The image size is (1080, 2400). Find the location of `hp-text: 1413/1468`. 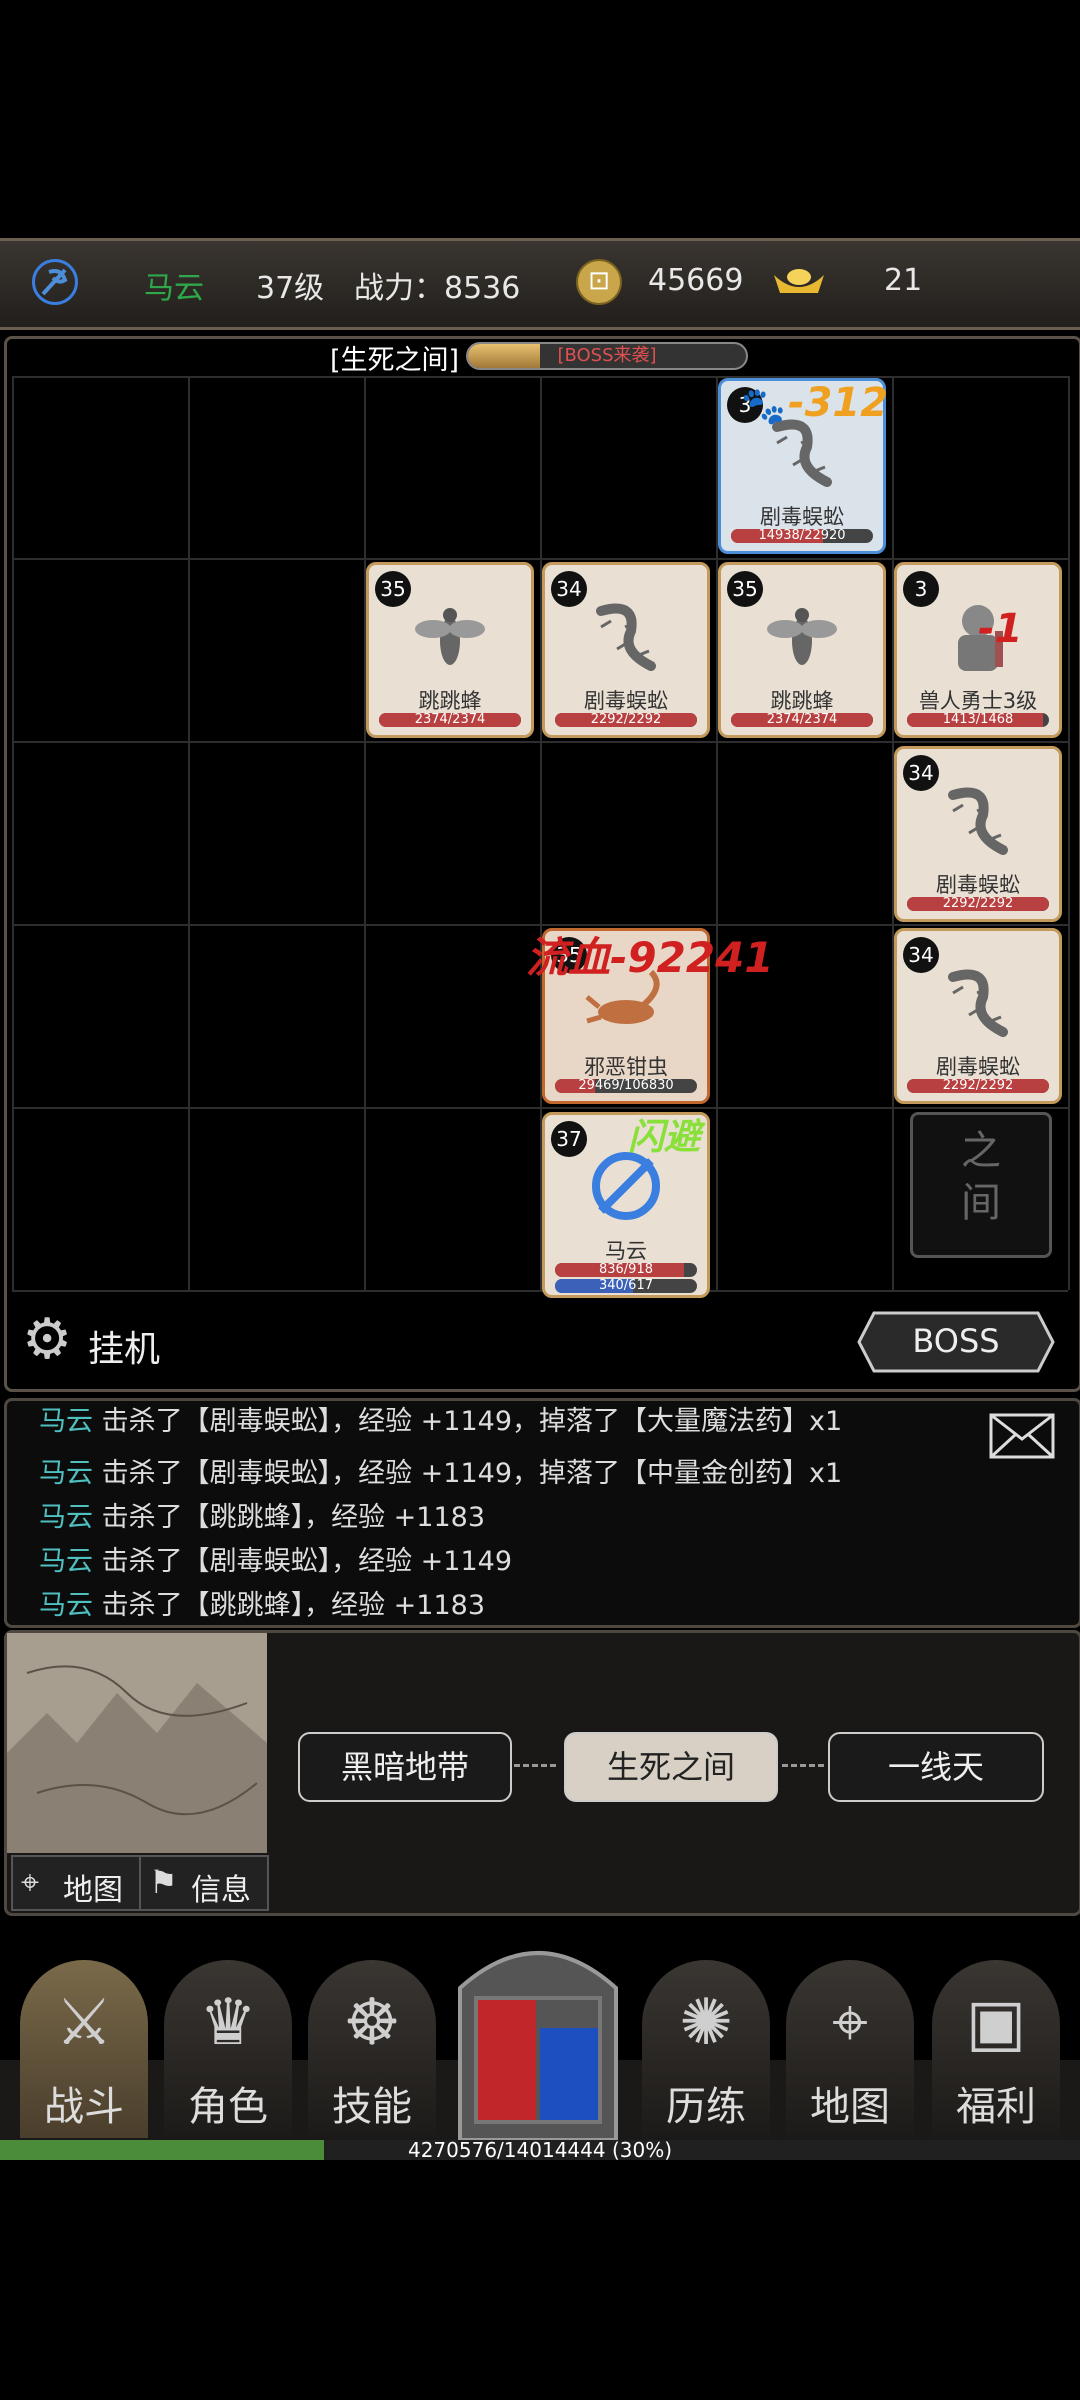

hp-text: 1413/1468 is located at coordinates (978, 720).